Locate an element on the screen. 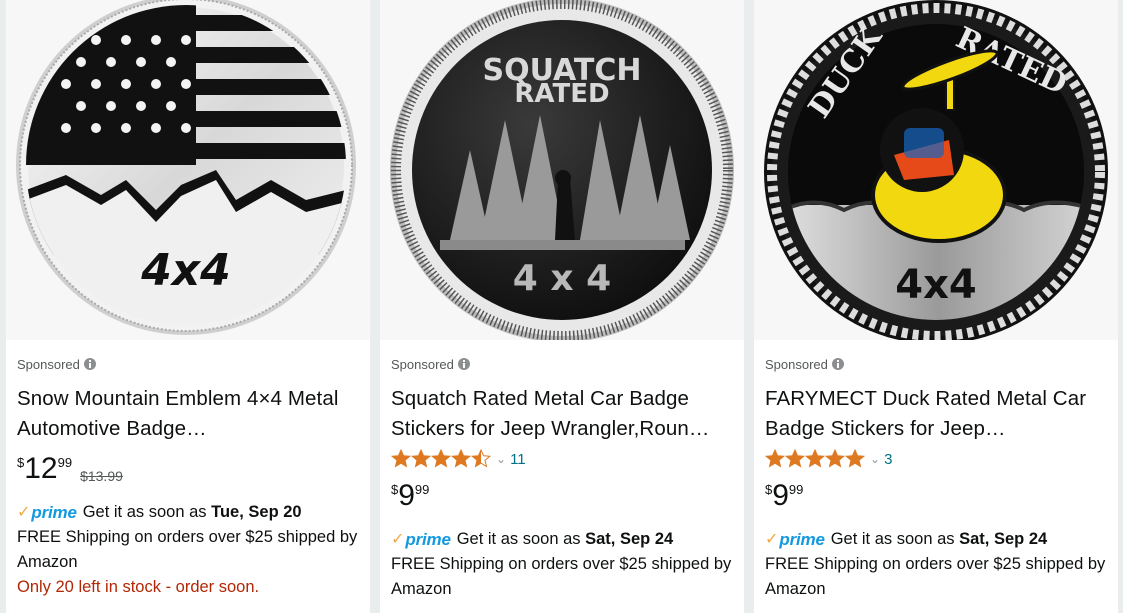  list-price: $13.99 is located at coordinates (101, 476).